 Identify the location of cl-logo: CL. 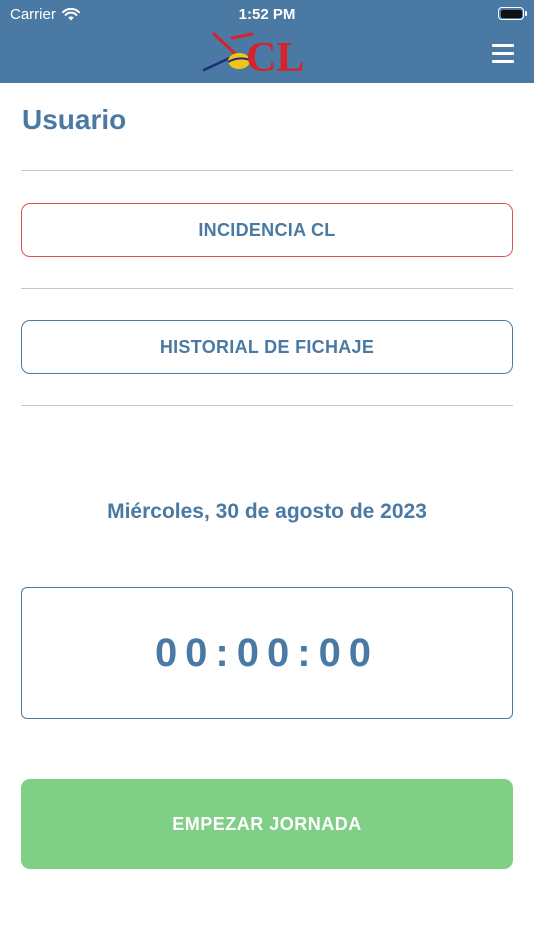
(253, 54).